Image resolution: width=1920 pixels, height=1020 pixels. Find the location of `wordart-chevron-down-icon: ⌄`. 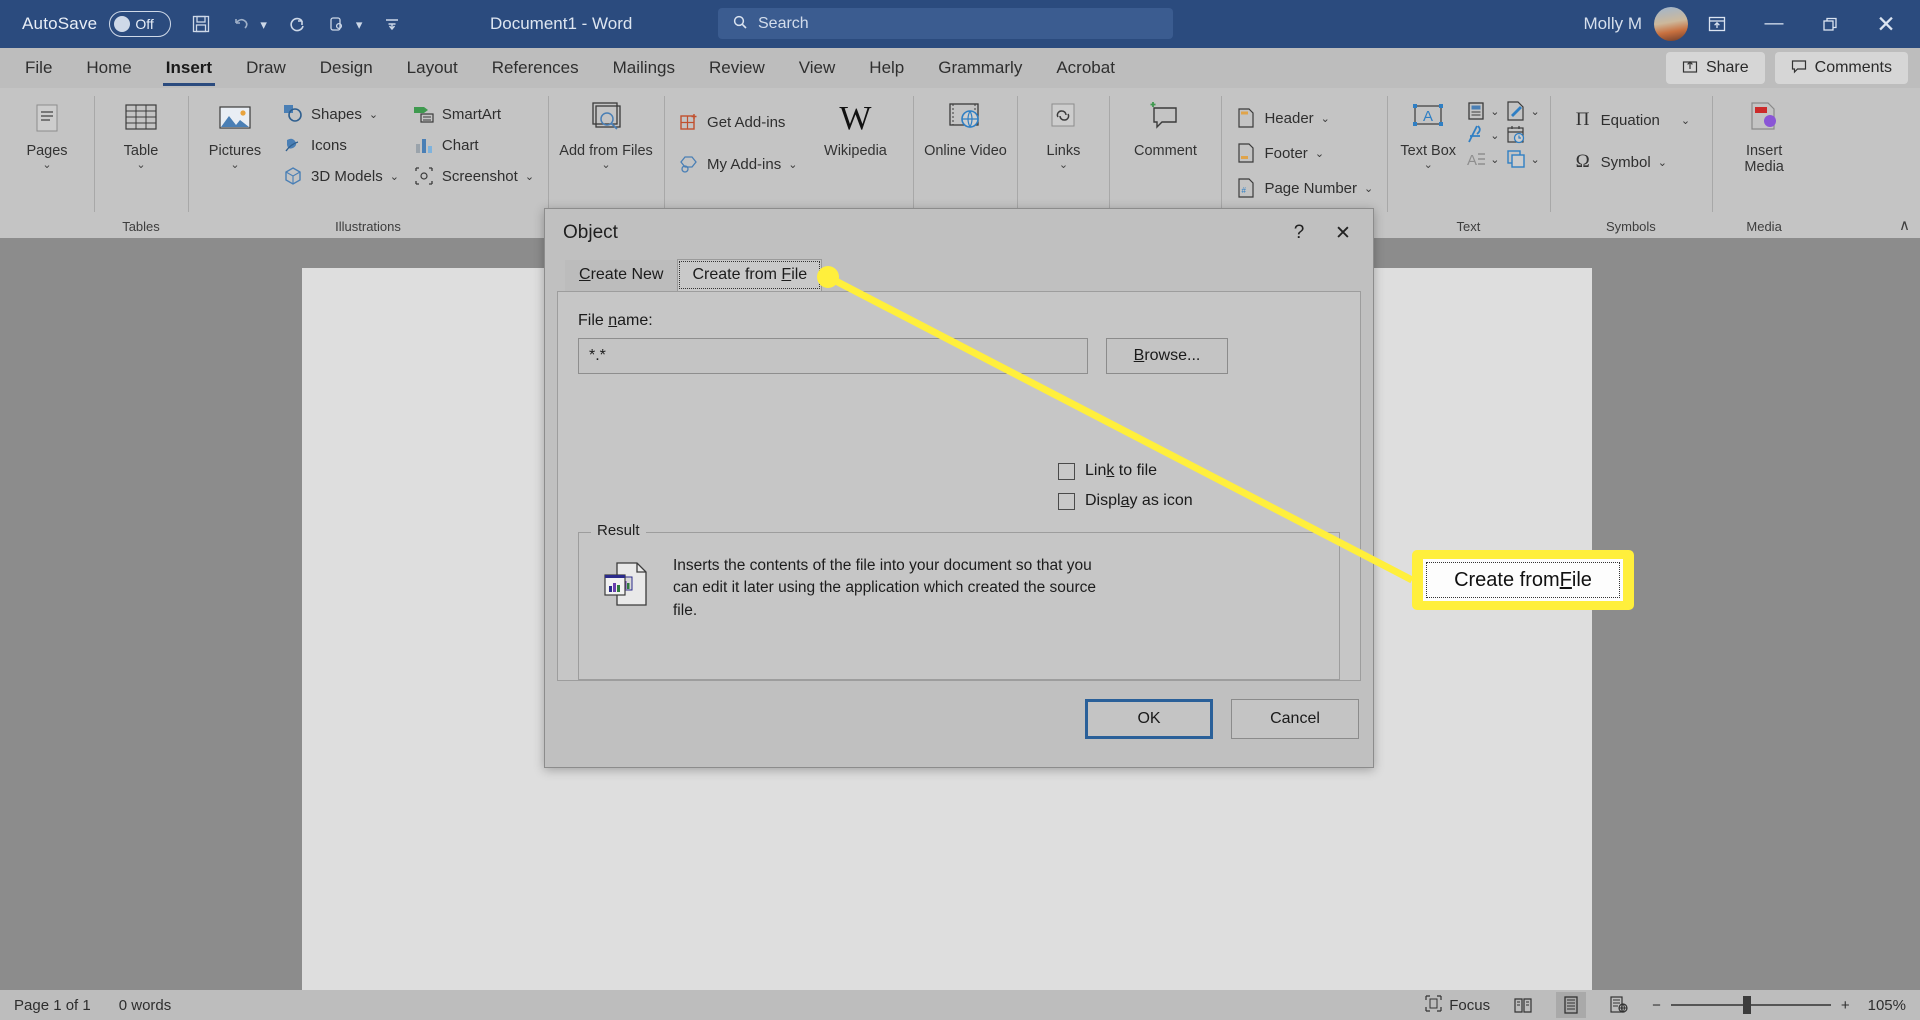

wordart-chevron-down-icon: ⌄ is located at coordinates (1494, 135).